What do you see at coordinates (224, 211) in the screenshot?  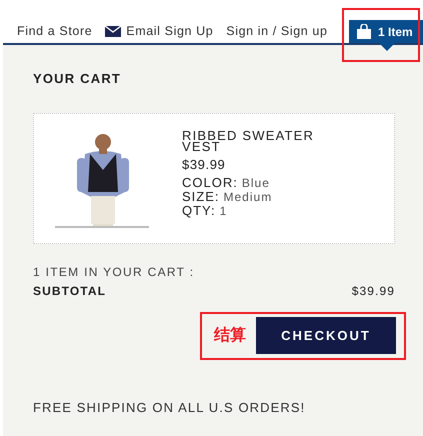 I see `attribute-value: 1` at bounding box center [224, 211].